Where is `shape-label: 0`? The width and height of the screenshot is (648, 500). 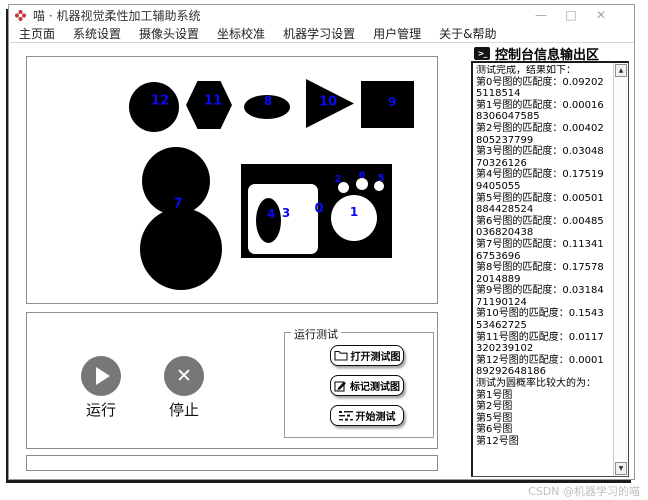
shape-label: 0 is located at coordinates (319, 209).